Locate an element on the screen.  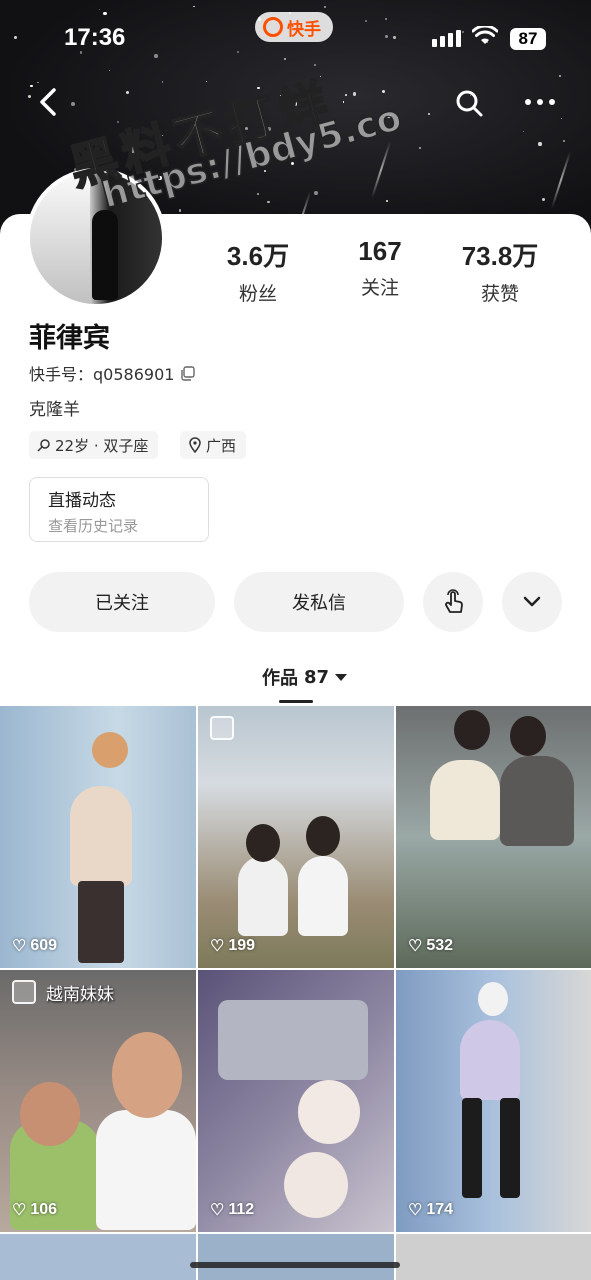
stat-followers: 3.6万 粉丝 is located at coordinates (258, 271).